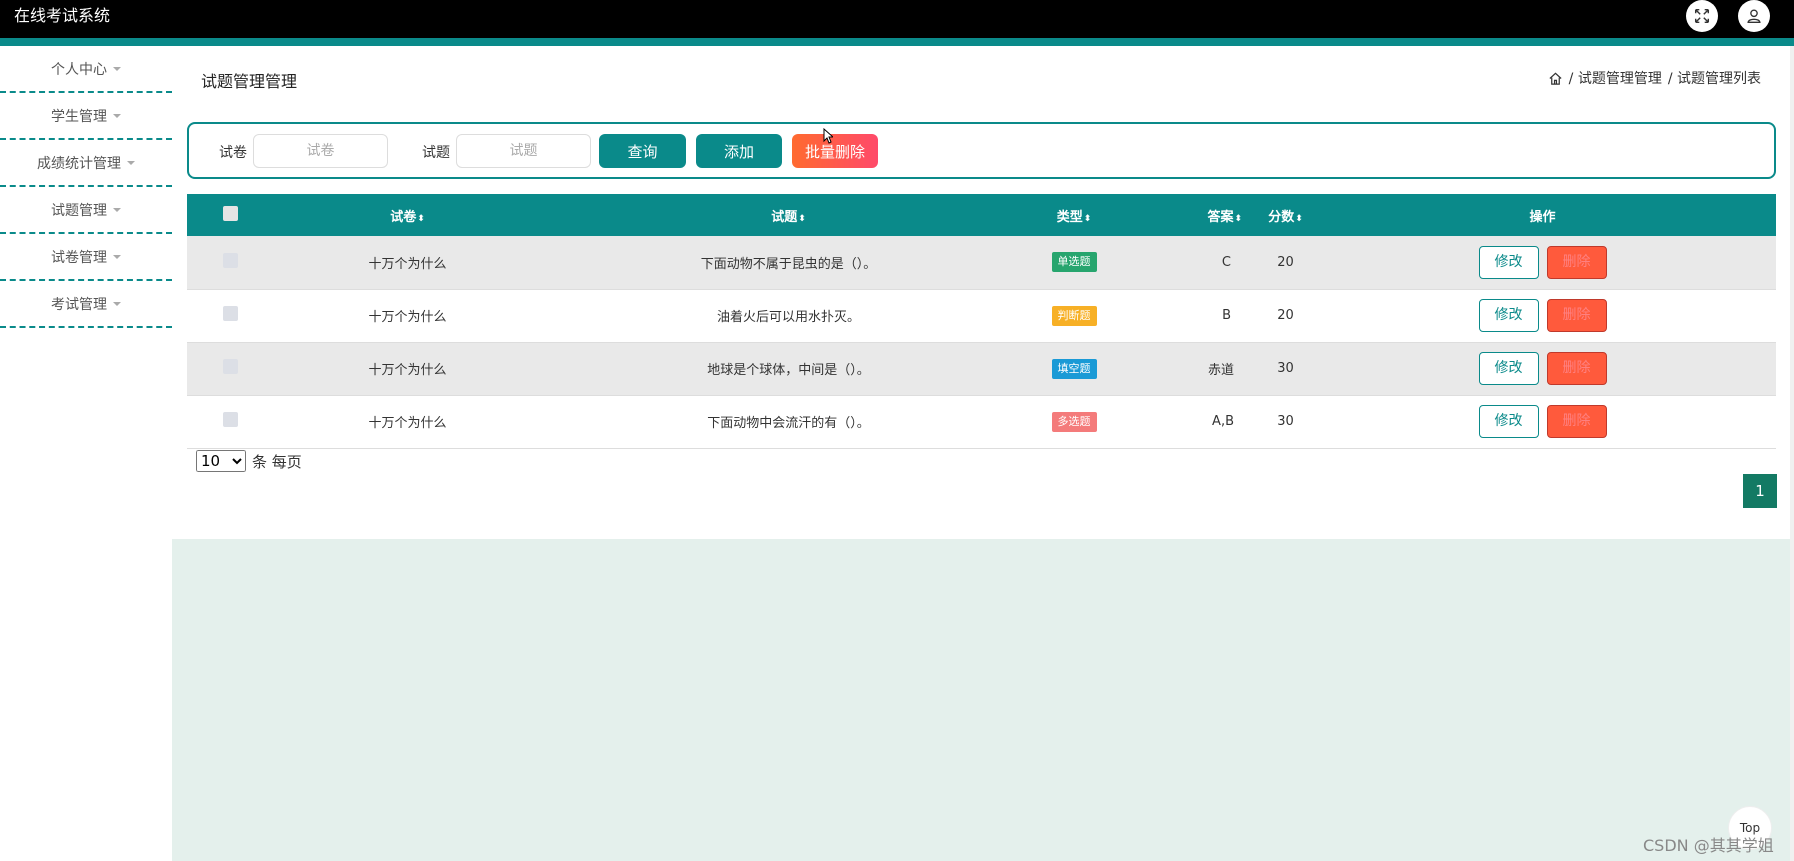 The height and width of the screenshot is (861, 1794). What do you see at coordinates (233, 153) in the screenshot?
I see `paper-label: 试卷` at bounding box center [233, 153].